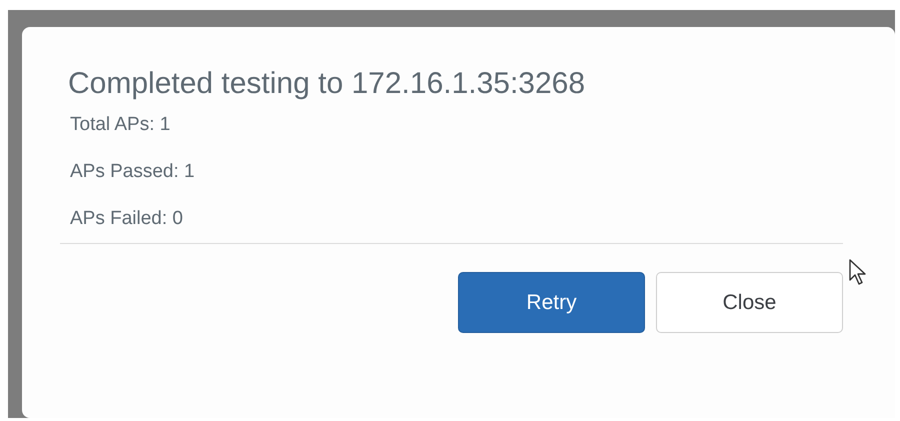 Image resolution: width=900 pixels, height=421 pixels. Describe the element at coordinates (133, 173) in the screenshot. I see `result-text: APs Passed: 1` at that location.